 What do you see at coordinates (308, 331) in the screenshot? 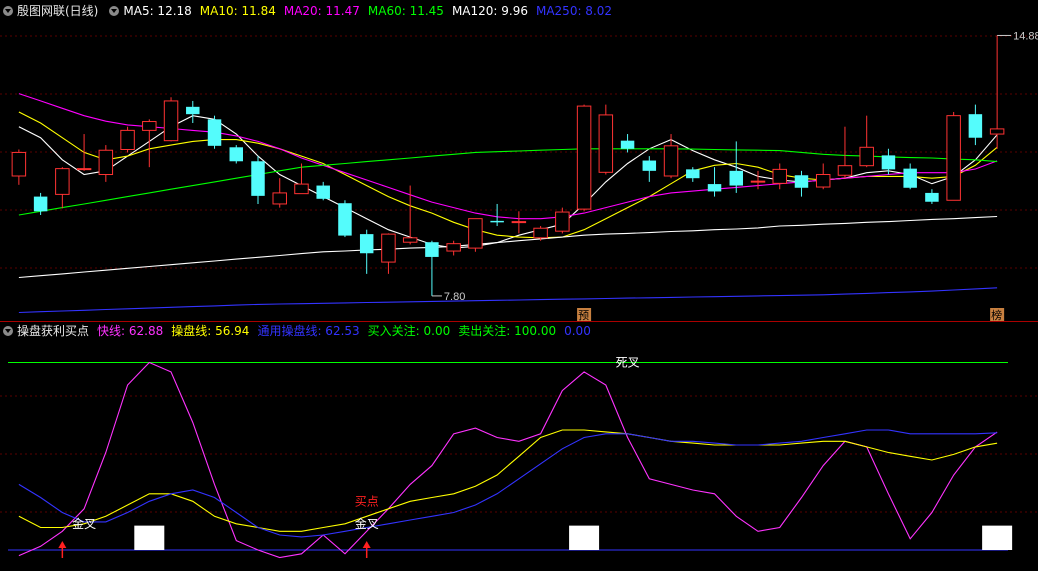
I see `general-line-label: 通用操盘线: 62.53` at bounding box center [308, 331].